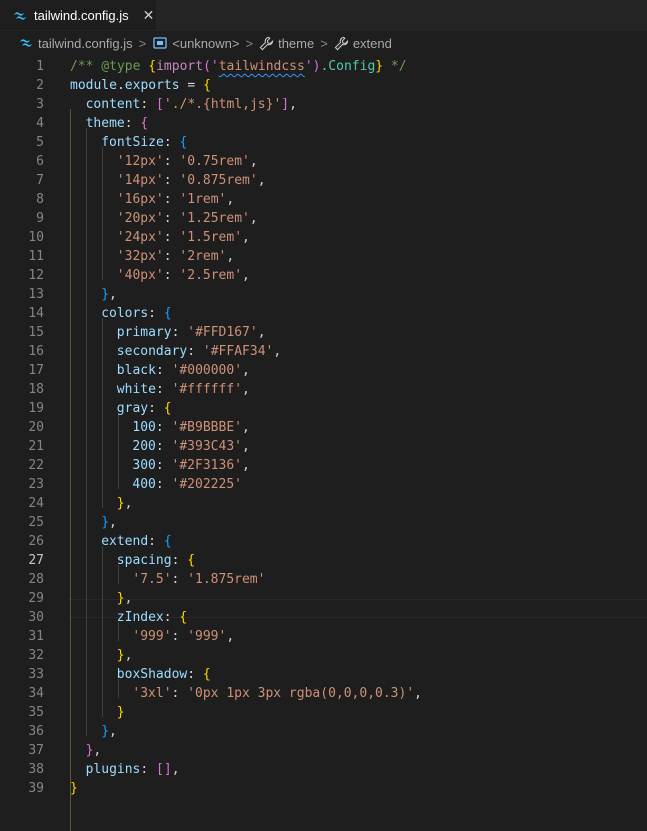  What do you see at coordinates (132, 142) in the screenshot?
I see `code-token: fontSize` at bounding box center [132, 142].